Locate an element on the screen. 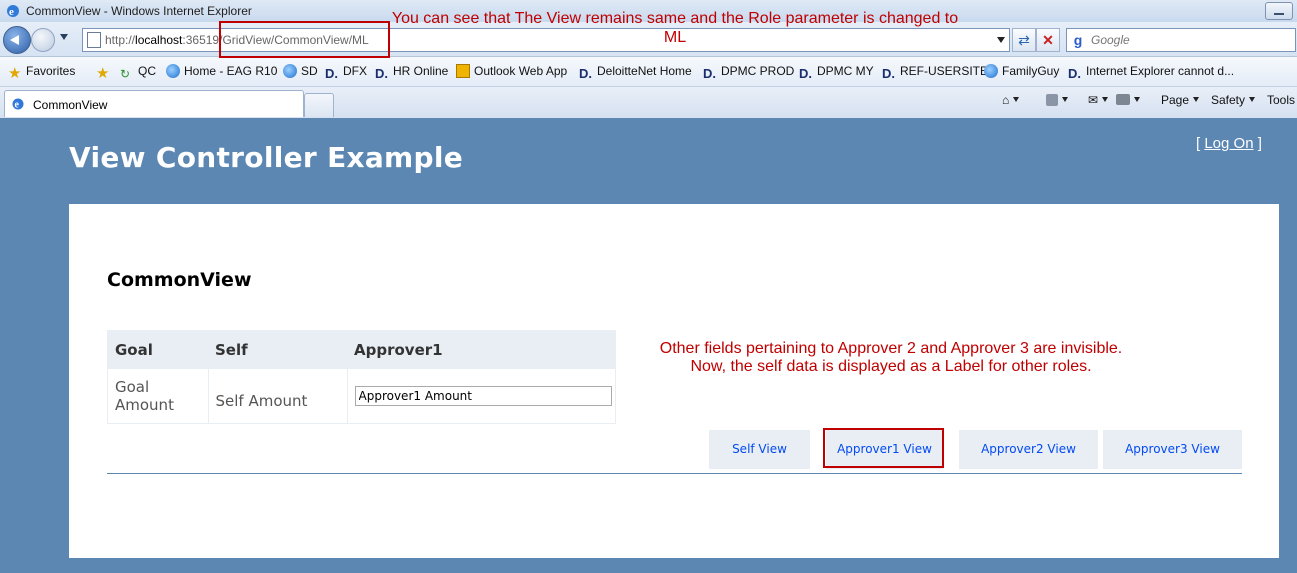 This screenshot has height=573, width=1297. favorite-link: D. DPMC PROD is located at coordinates (748, 72).